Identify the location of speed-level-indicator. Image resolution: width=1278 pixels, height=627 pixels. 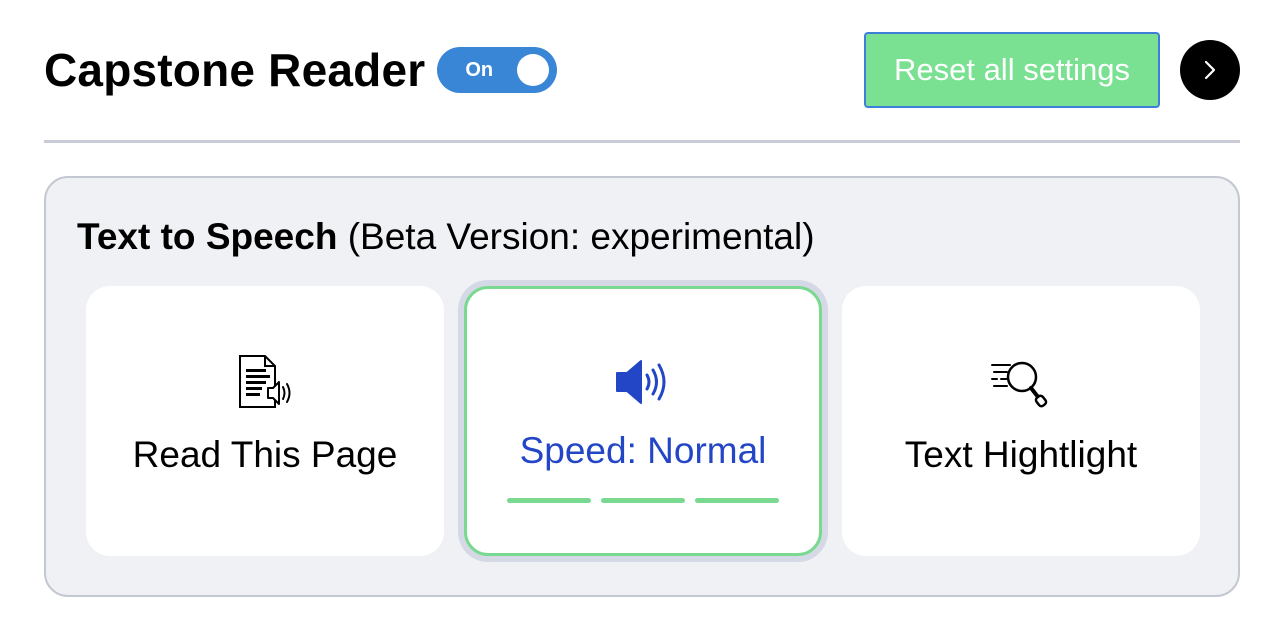
(643, 500).